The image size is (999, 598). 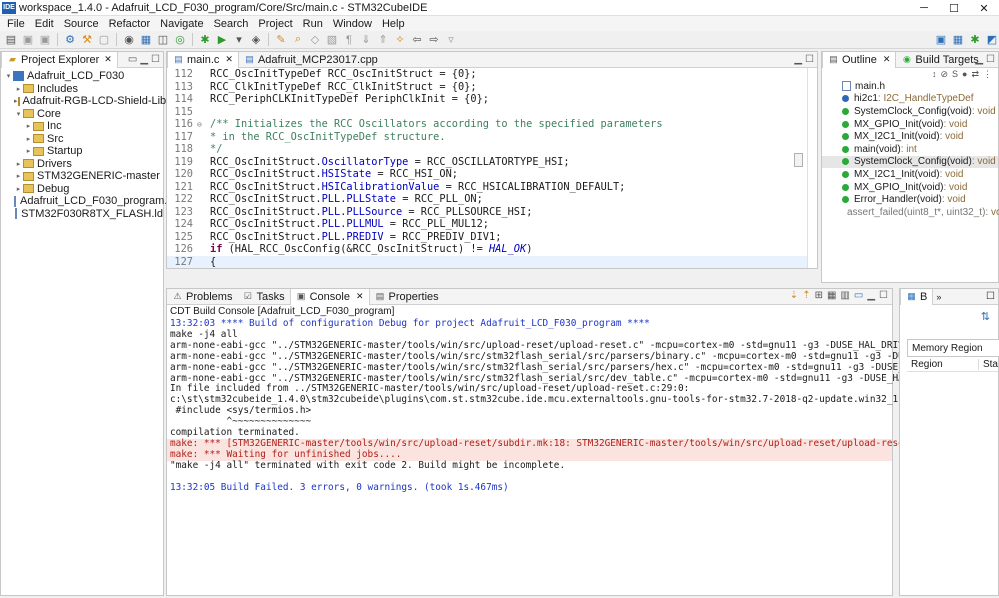 I want to click on pin-icon: ▿, so click(x=451, y=40).